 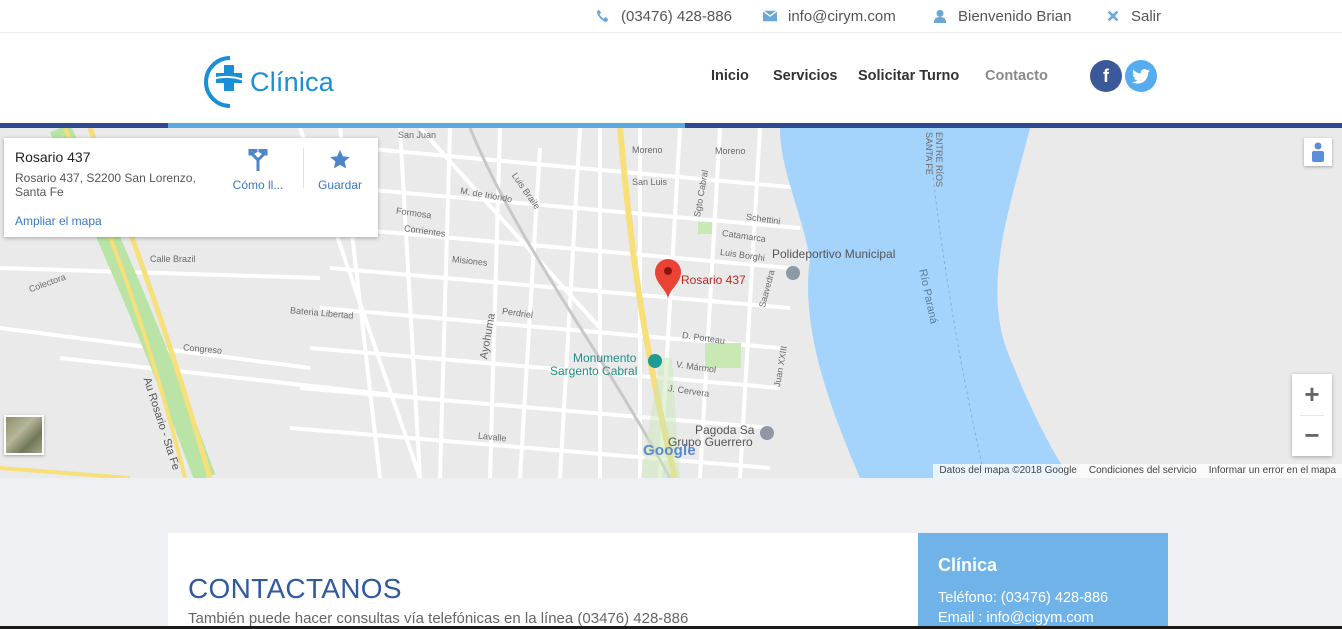 I want to click on directions-icon, so click(x=258, y=160).